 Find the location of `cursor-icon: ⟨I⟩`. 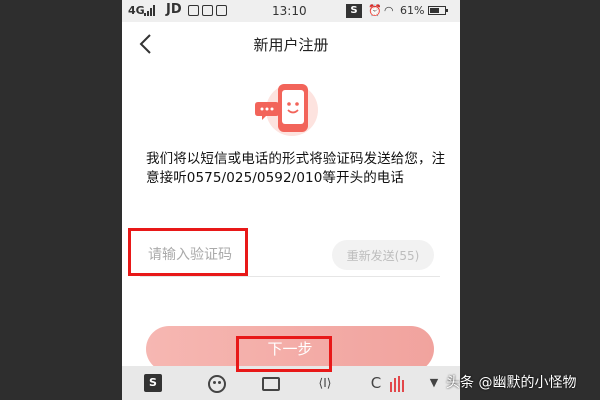

cursor-icon: ⟨I⟩ is located at coordinates (325, 383).